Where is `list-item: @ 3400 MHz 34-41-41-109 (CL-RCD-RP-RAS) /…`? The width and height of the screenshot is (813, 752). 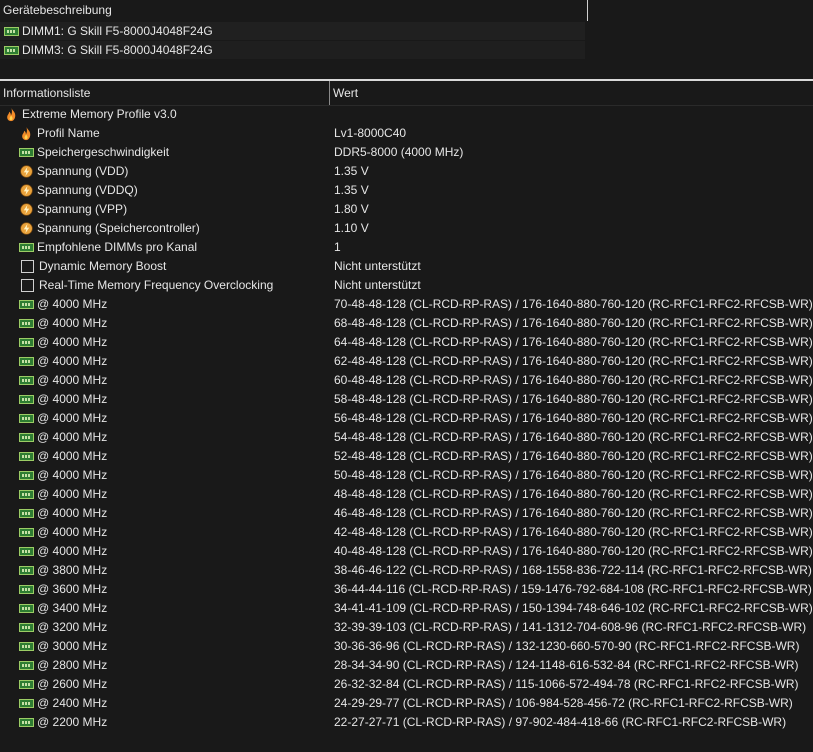 list-item: @ 3400 MHz 34-41-41-109 (CL-RCD-RP-RAS) /… is located at coordinates (406, 608).